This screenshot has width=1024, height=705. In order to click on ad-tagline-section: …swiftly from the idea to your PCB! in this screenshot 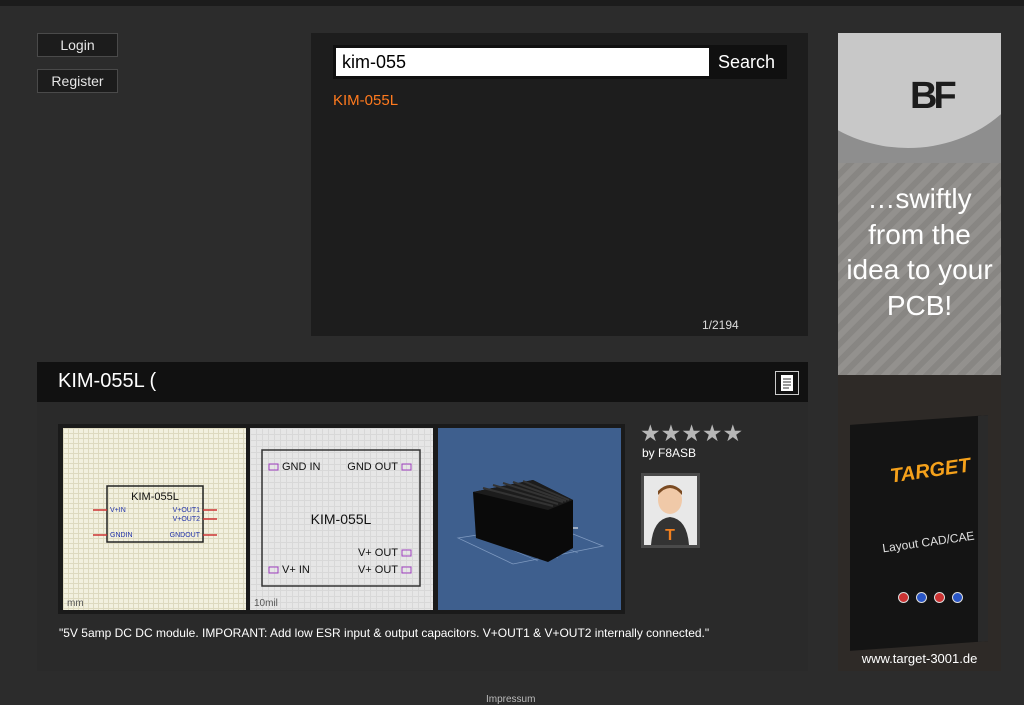, I will do `click(919, 269)`.